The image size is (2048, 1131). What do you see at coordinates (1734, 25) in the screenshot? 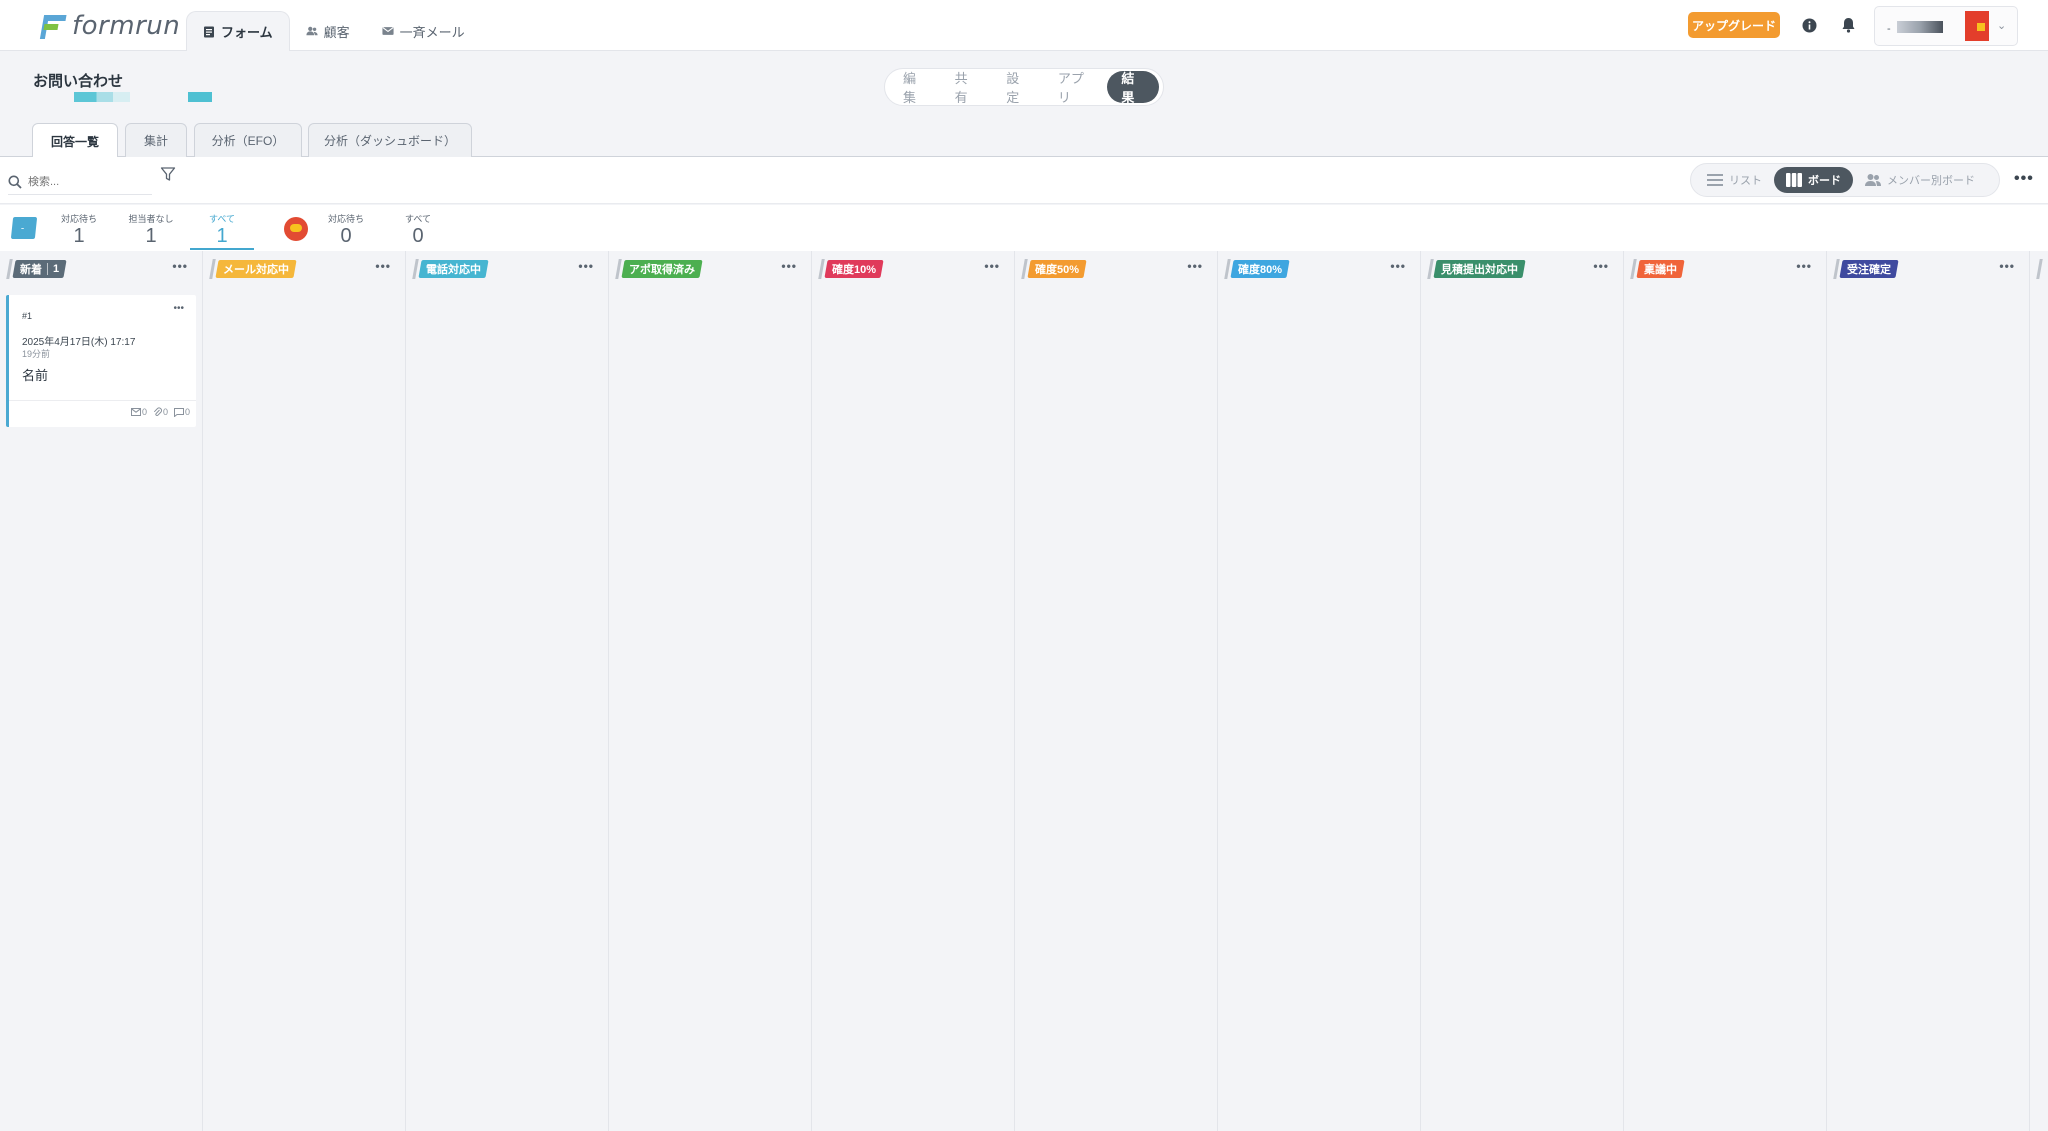
I see `upgrade-button: アップグレード` at bounding box center [1734, 25].